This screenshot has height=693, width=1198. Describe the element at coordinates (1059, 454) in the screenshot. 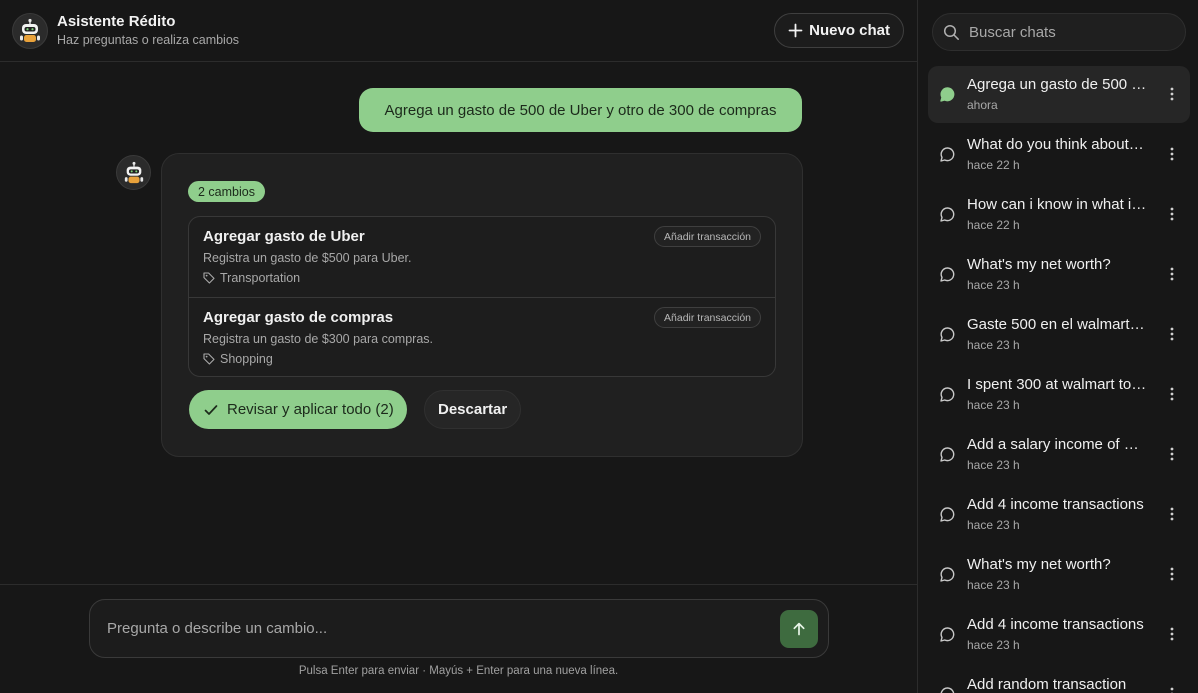

I see `chat-list-item: Add a salary income of 3000 hace 23 h` at that location.